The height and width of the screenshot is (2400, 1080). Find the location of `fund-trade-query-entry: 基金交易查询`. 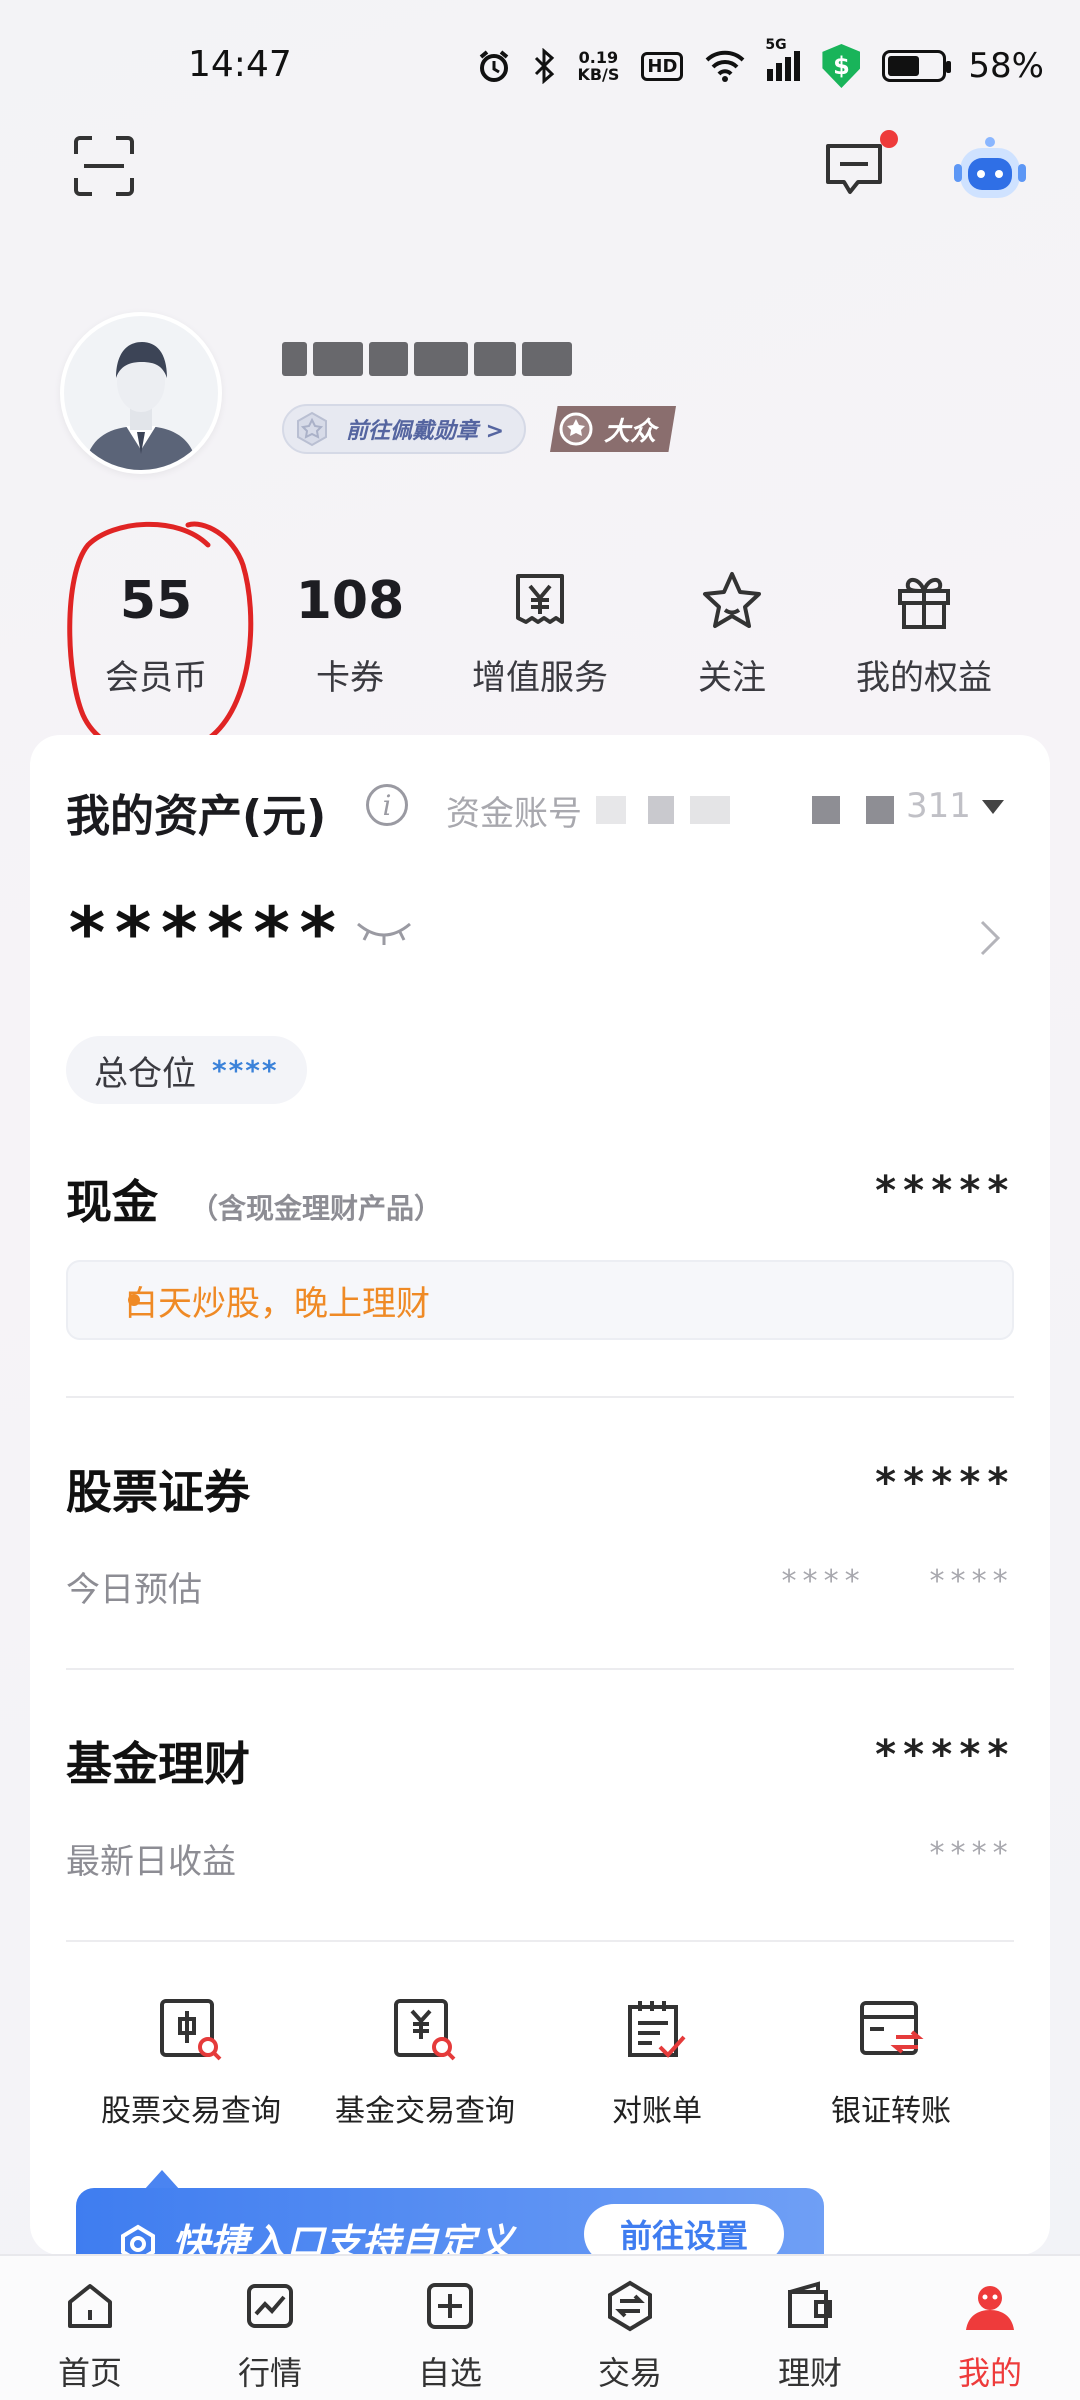

fund-trade-query-entry: 基金交易查询 is located at coordinates (425, 2060).